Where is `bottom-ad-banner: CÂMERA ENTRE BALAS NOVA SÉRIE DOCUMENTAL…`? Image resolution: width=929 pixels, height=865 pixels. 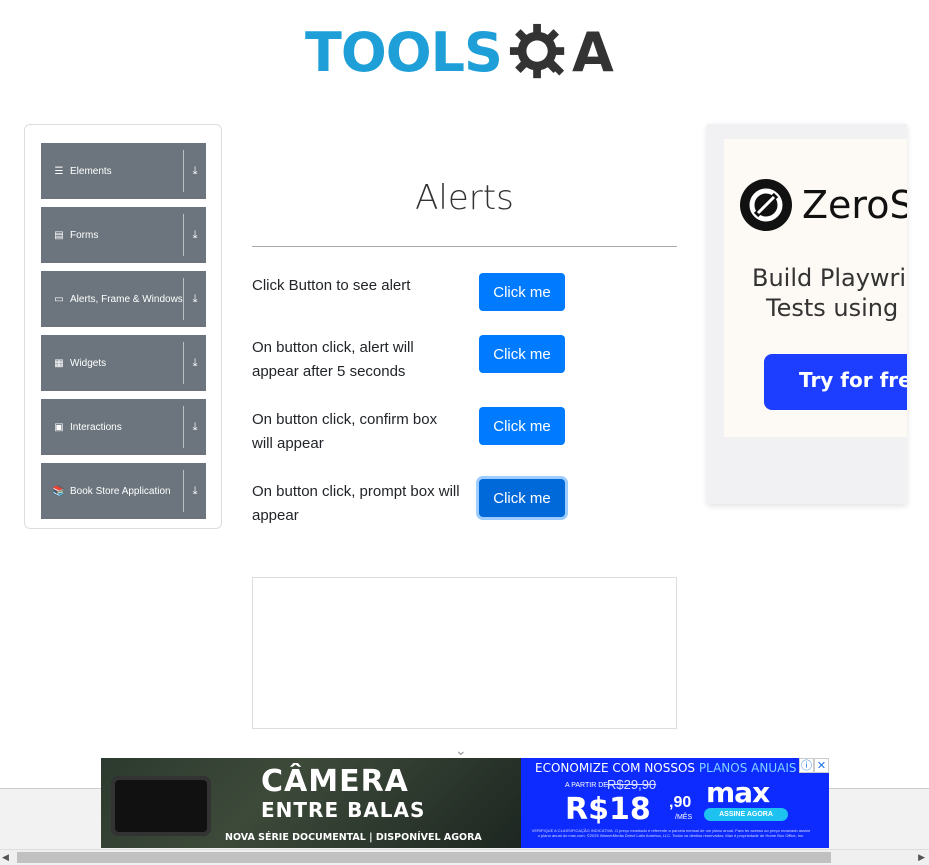 bottom-ad-banner: CÂMERA ENTRE BALAS NOVA SÉRIE DOCUMENTAL… is located at coordinates (465, 803).